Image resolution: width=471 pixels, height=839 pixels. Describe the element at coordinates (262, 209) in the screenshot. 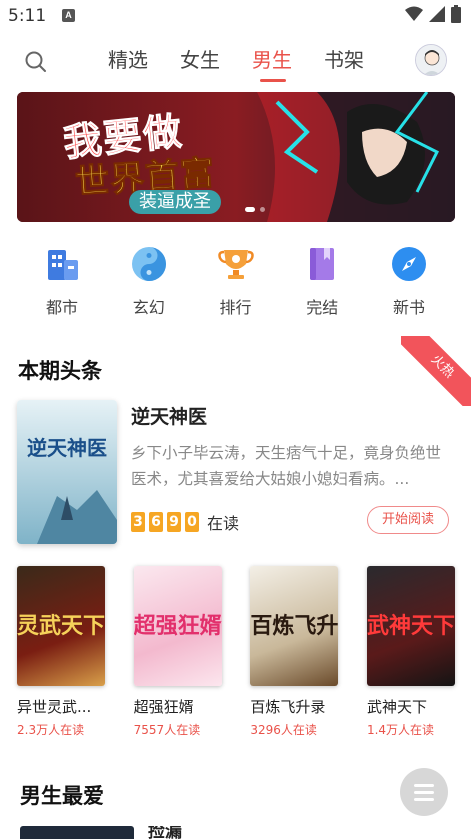

I see `pager-dot` at that location.